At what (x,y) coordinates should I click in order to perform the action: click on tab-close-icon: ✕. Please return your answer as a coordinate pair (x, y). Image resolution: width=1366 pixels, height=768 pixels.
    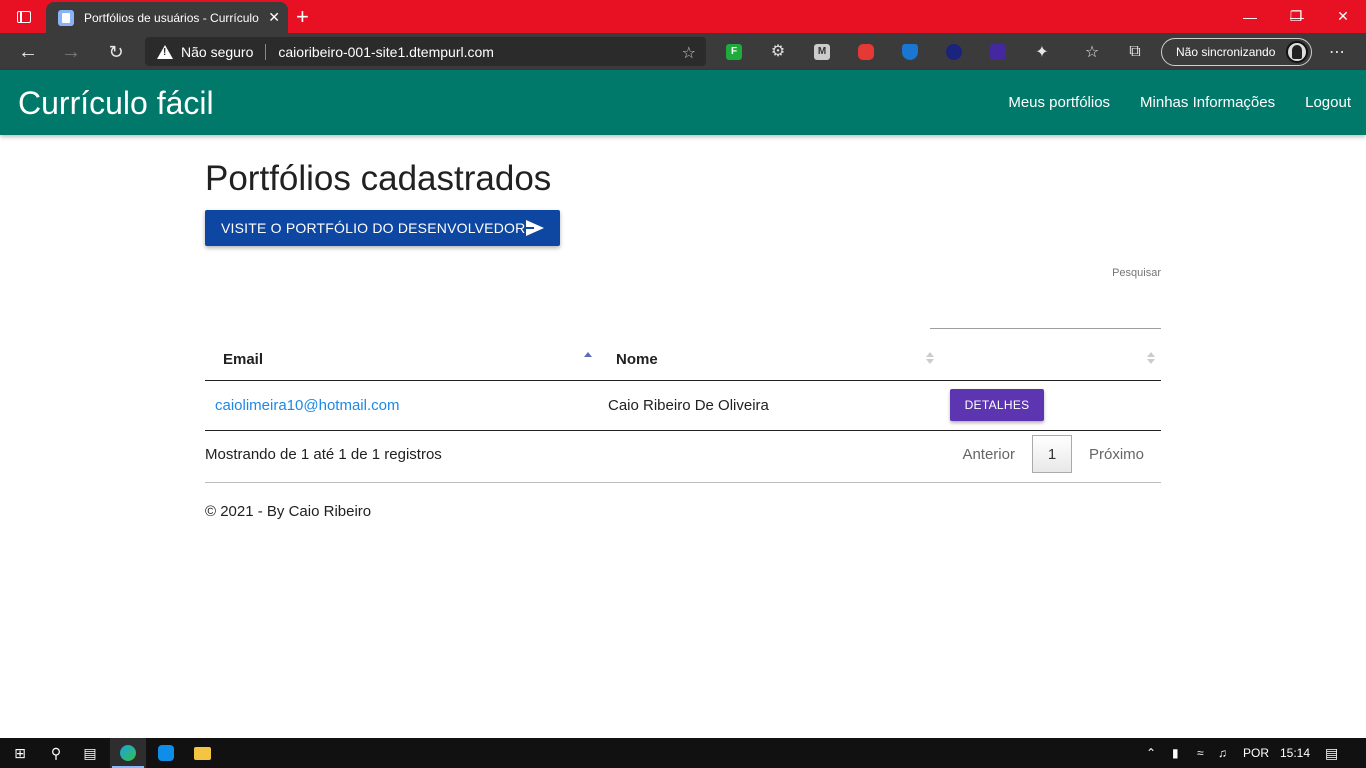
    Looking at the image, I should click on (274, 17).